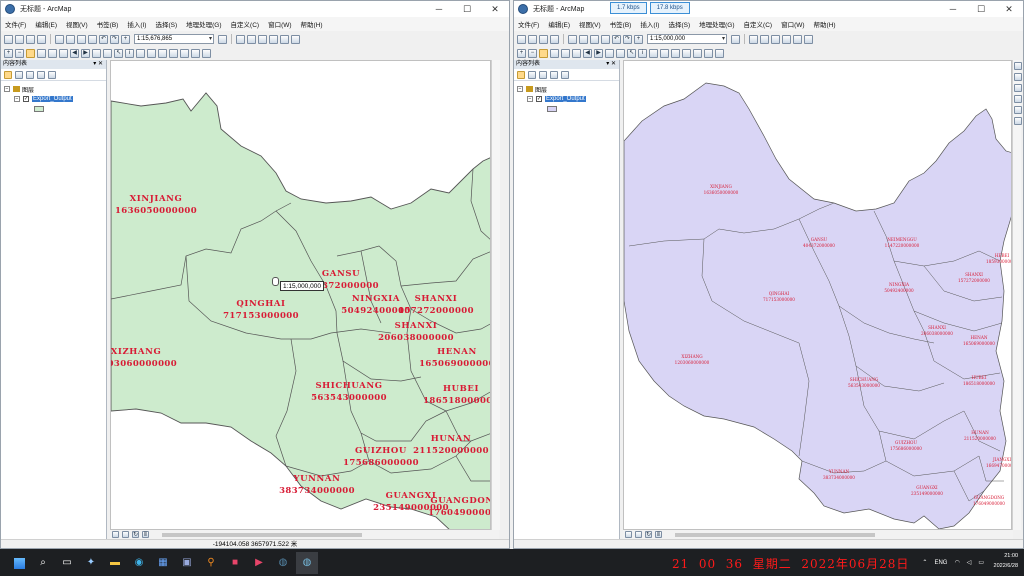 This screenshot has height=576, width=1024. What do you see at coordinates (151, 53) in the screenshot?
I see `find-route-icon` at bounding box center [151, 53].